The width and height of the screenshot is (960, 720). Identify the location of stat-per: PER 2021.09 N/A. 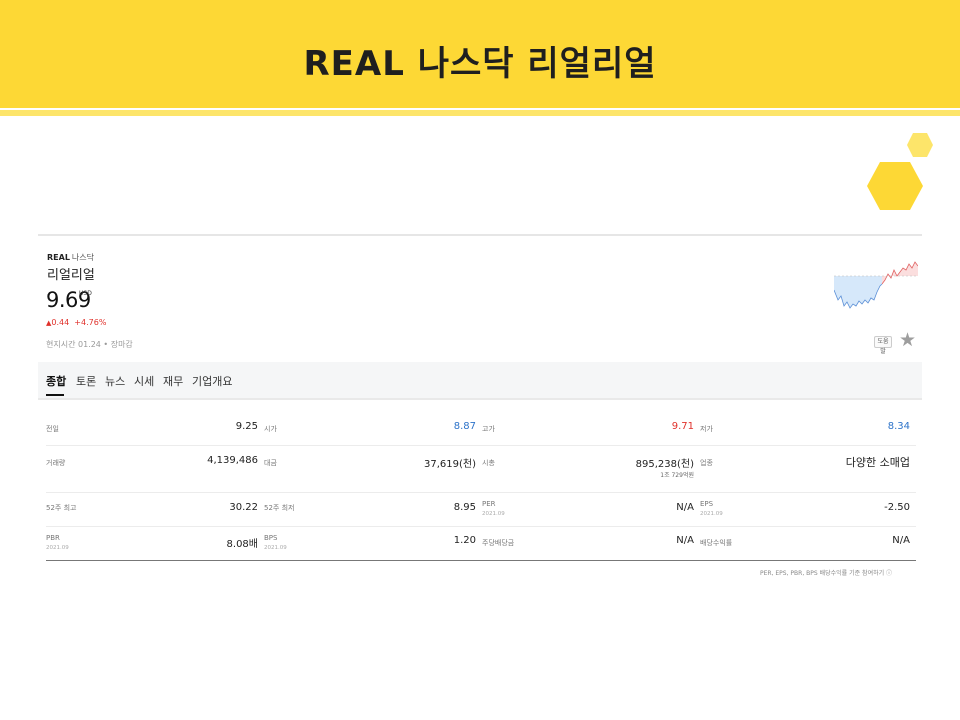
(591, 509).